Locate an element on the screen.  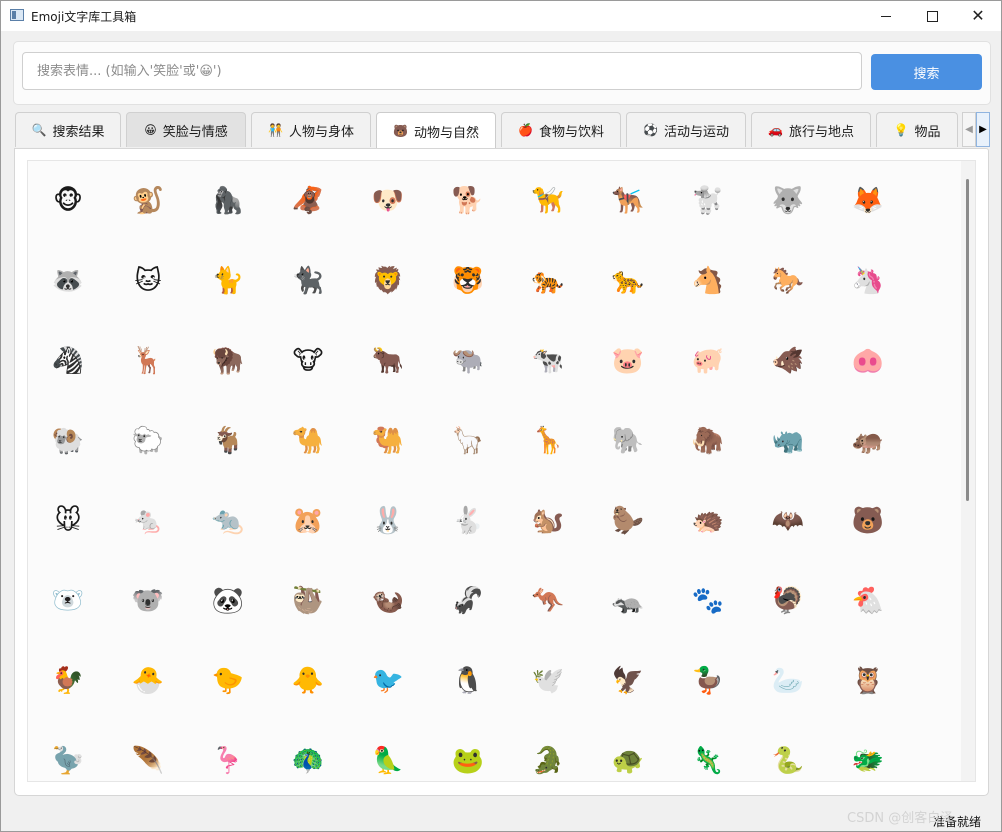
emoji-cell: 🐏 is located at coordinates (68, 441).